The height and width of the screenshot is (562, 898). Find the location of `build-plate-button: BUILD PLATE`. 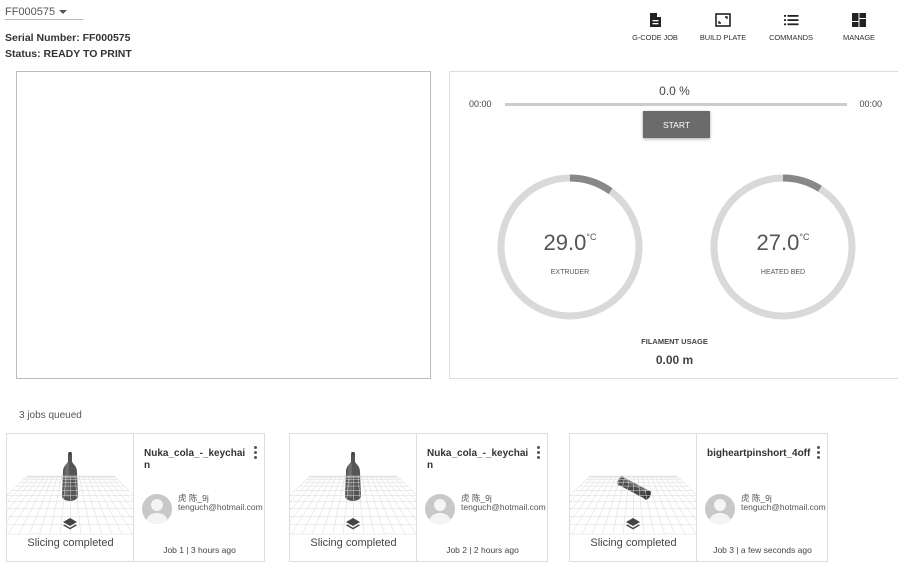

build-plate-button: BUILD PLATE is located at coordinates (723, 27).